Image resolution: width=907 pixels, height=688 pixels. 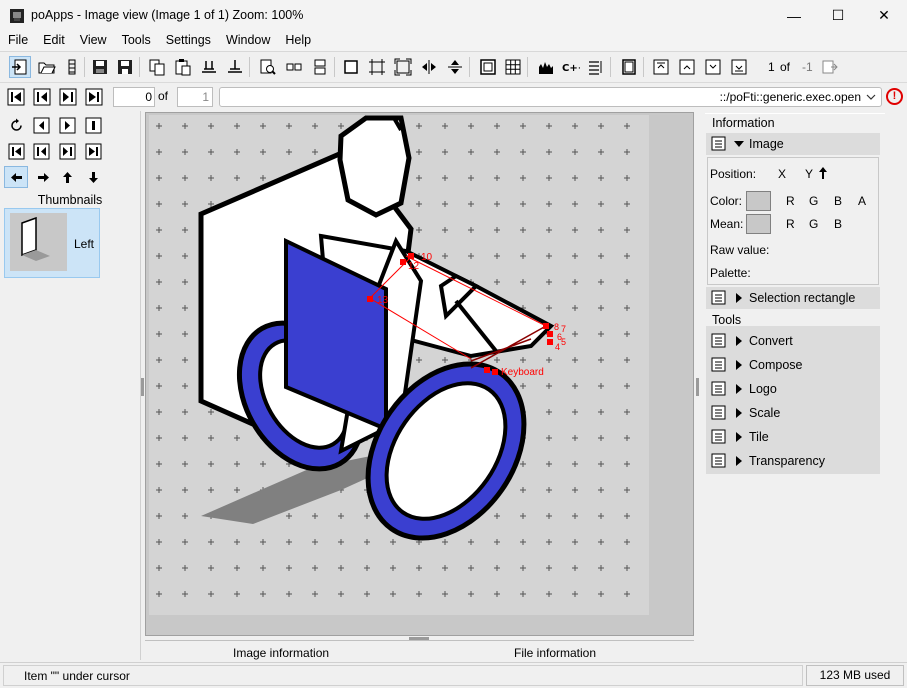 I want to click on rotate-icon, so click(x=16, y=125).